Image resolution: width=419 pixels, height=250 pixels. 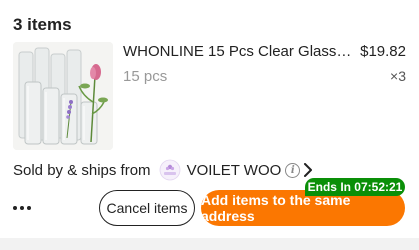 What do you see at coordinates (147, 208) in the screenshot?
I see `cancel-items-button: Cancel items` at bounding box center [147, 208].